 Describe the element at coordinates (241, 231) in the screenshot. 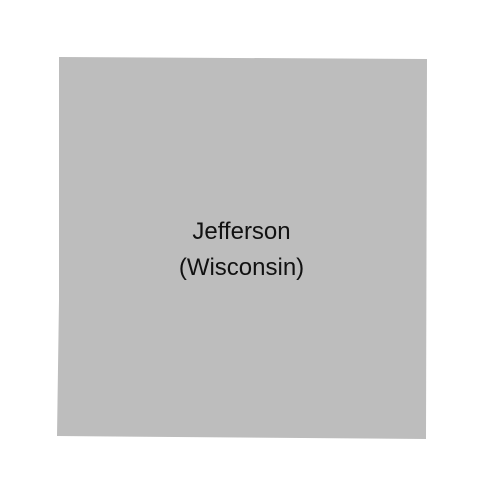

I see `county-name-label: Jefferson` at that location.